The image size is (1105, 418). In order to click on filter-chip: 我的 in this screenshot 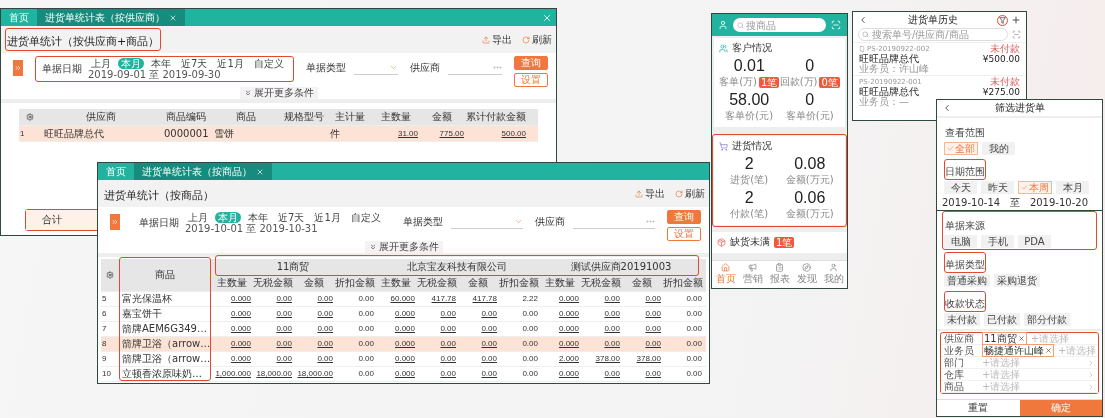, I will do `click(998, 148)`.